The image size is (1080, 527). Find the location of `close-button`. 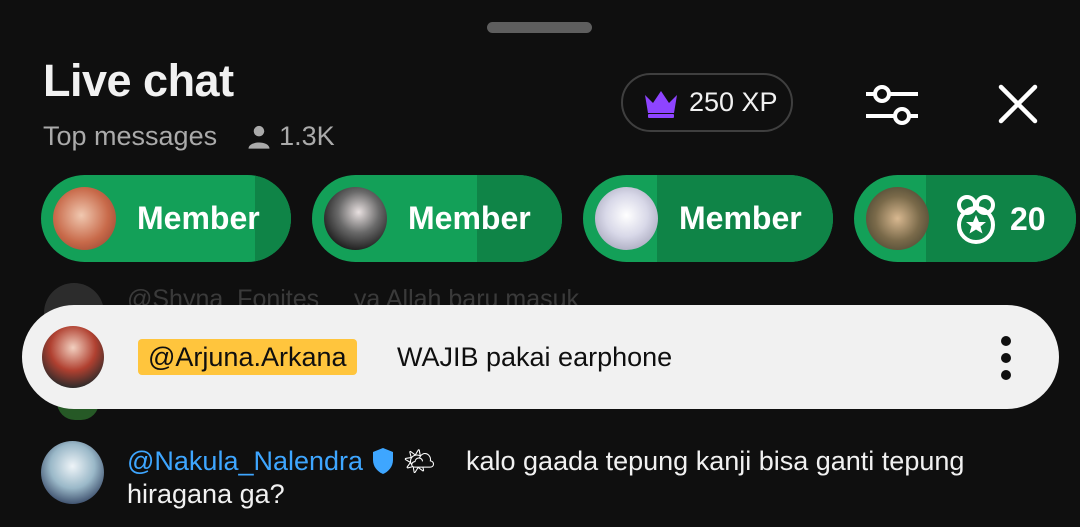

close-button is located at coordinates (1018, 104).